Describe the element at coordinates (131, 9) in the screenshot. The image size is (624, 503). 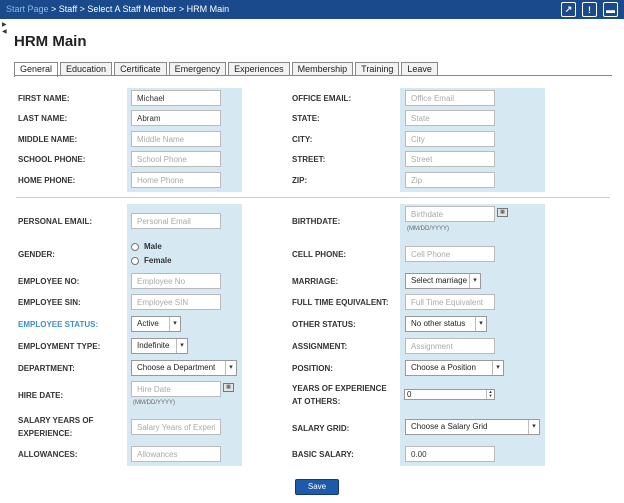
I see `breadcrumb-select-link: Select A Staff Member` at that location.